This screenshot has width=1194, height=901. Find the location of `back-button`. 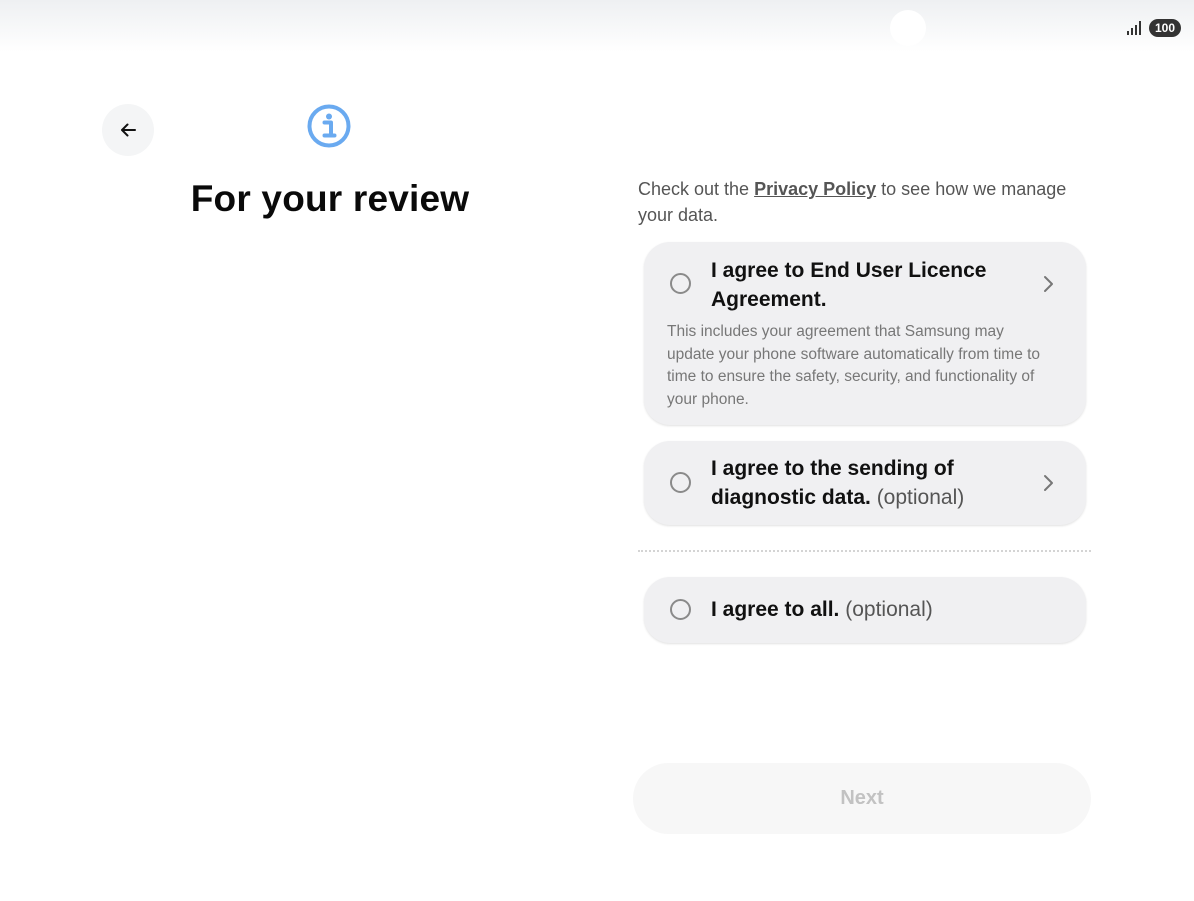

back-button is located at coordinates (128, 130).